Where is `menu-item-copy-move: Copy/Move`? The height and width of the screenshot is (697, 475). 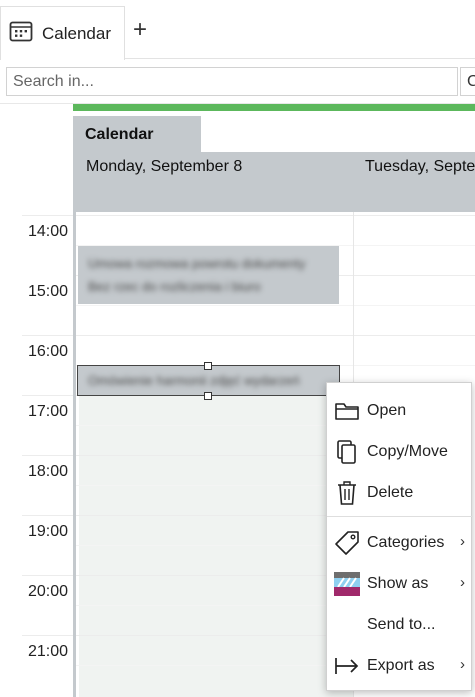
menu-item-copy-move: Copy/Move is located at coordinates (400, 452).